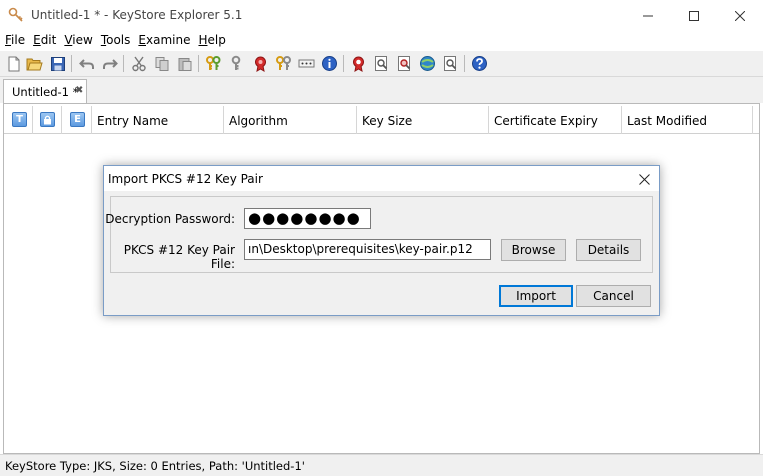  I want to click on lock-icon, so click(47, 119).